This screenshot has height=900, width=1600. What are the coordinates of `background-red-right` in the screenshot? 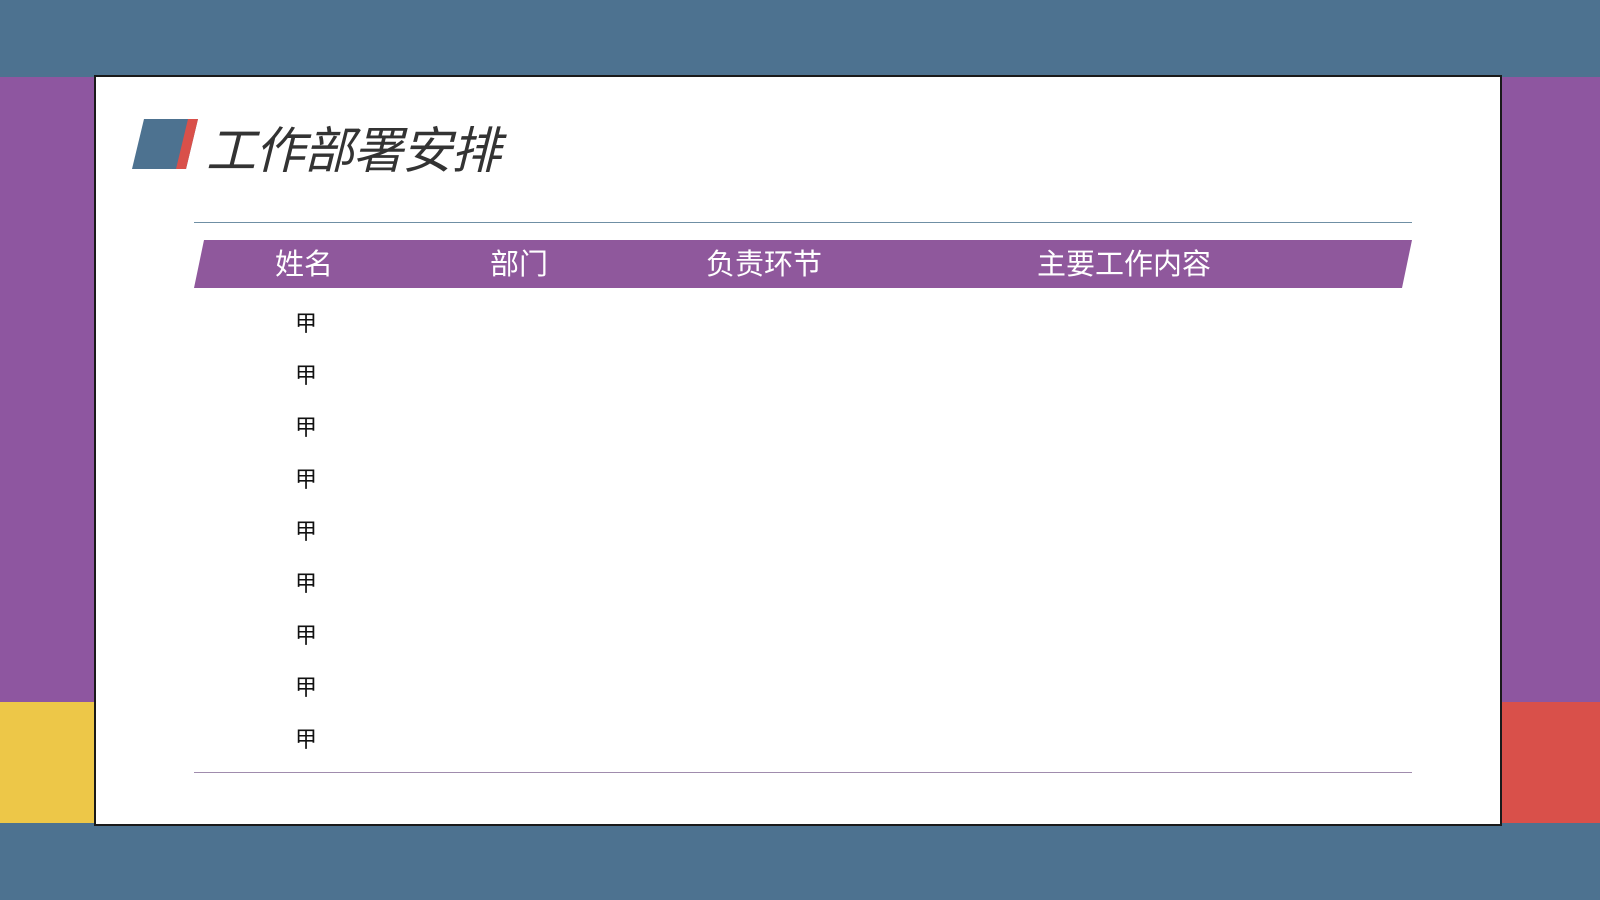 It's located at (1551, 762).